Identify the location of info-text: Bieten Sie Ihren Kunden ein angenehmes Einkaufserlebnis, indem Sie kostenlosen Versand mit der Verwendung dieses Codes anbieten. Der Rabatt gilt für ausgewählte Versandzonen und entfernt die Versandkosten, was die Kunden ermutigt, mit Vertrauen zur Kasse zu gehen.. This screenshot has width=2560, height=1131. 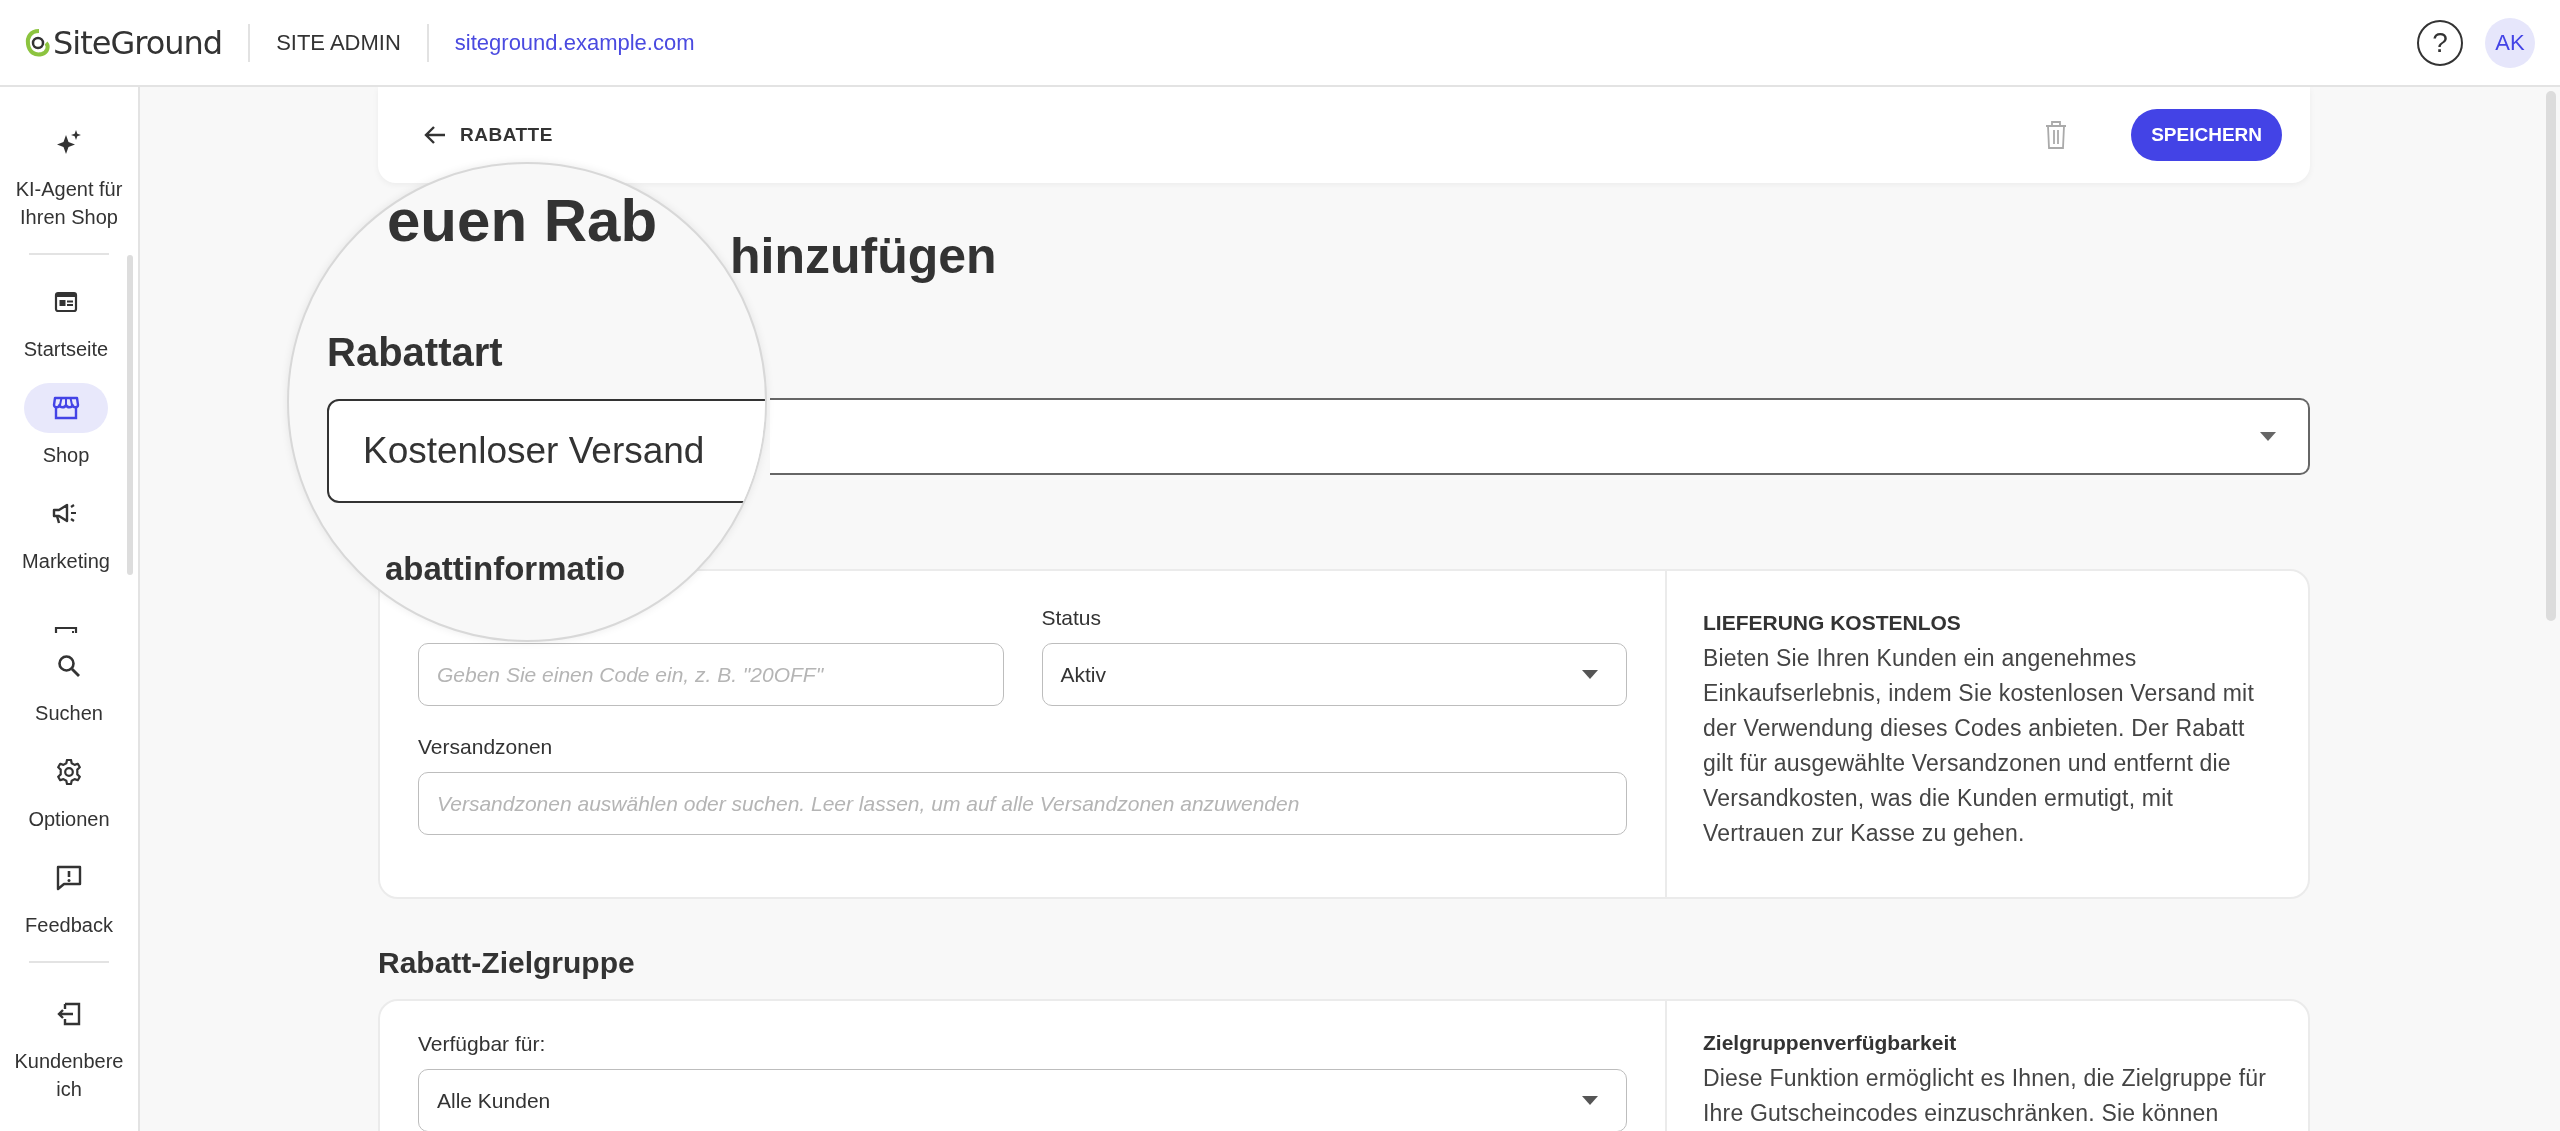
(1979, 746).